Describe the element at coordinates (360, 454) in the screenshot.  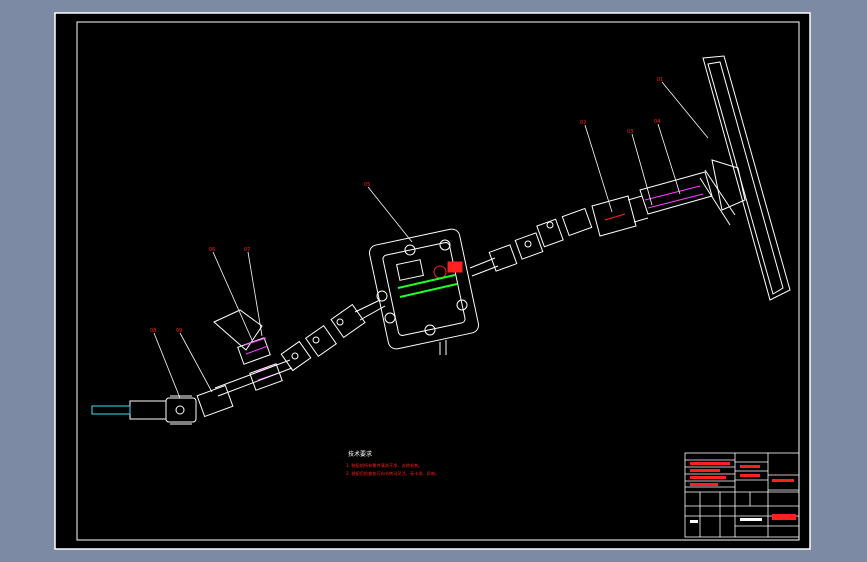
I see `notes-heading: 技术要求` at that location.